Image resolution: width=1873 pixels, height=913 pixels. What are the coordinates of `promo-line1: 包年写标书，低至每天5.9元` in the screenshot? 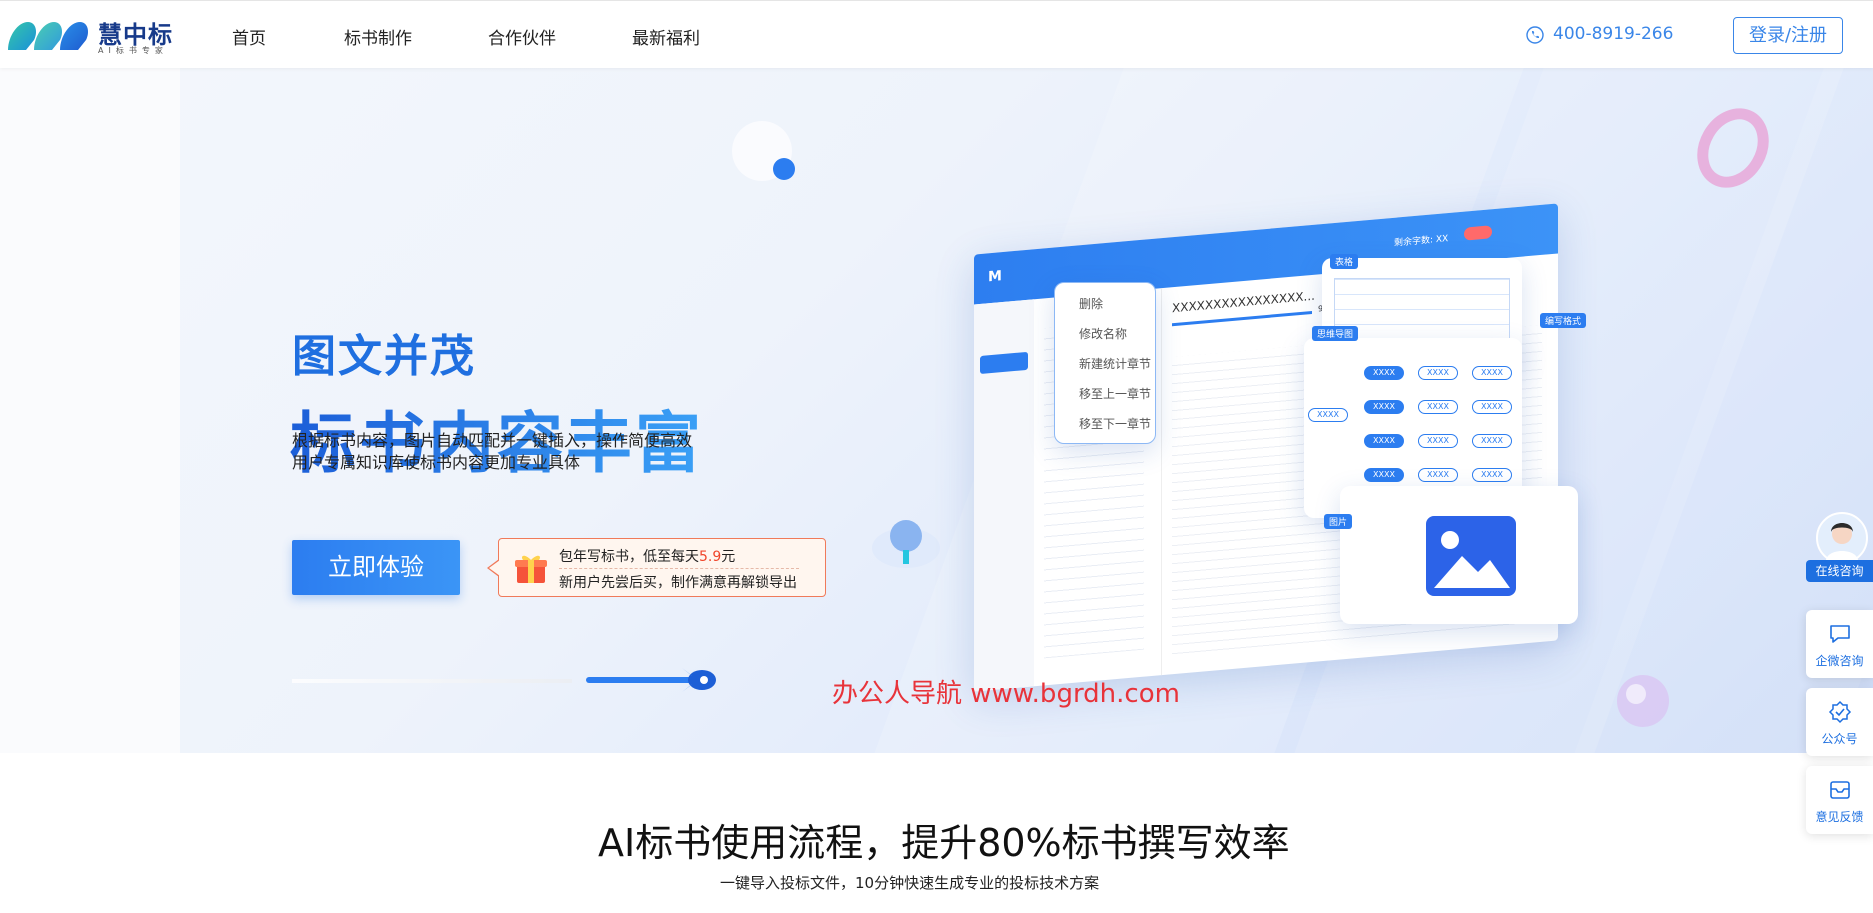 It's located at (647, 556).